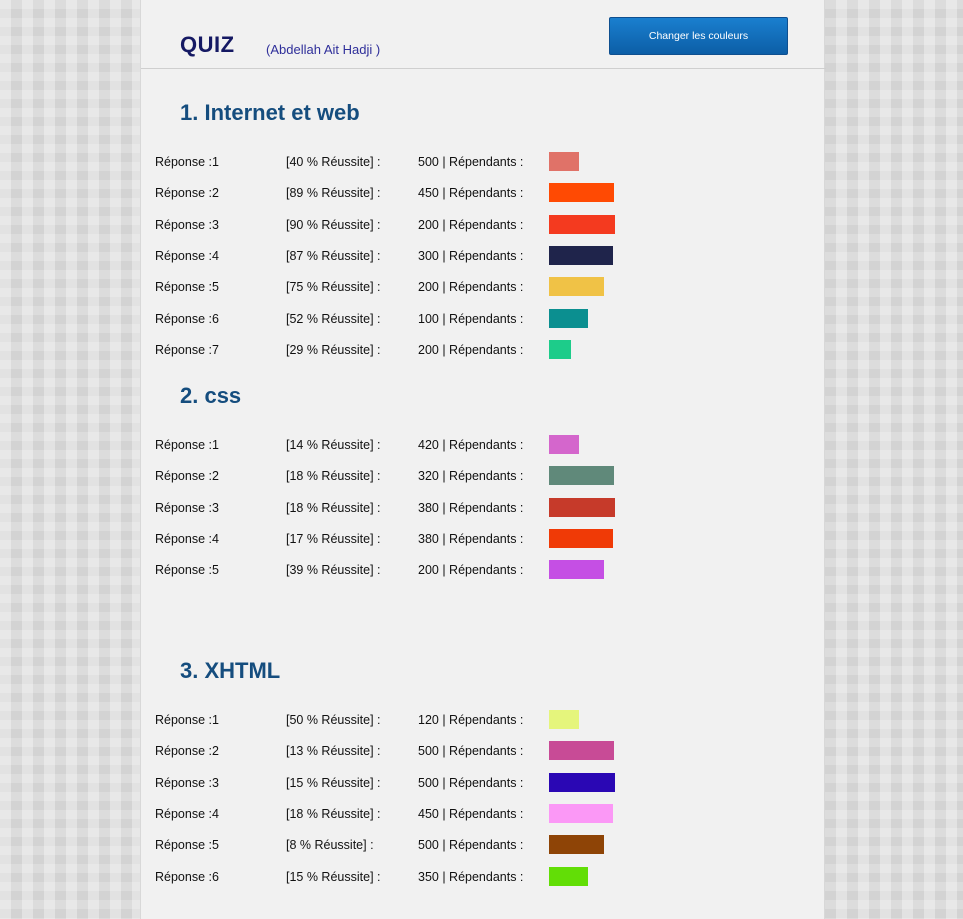  What do you see at coordinates (333, 193) in the screenshot?
I see `success-rate: [89 % Réussite] :` at bounding box center [333, 193].